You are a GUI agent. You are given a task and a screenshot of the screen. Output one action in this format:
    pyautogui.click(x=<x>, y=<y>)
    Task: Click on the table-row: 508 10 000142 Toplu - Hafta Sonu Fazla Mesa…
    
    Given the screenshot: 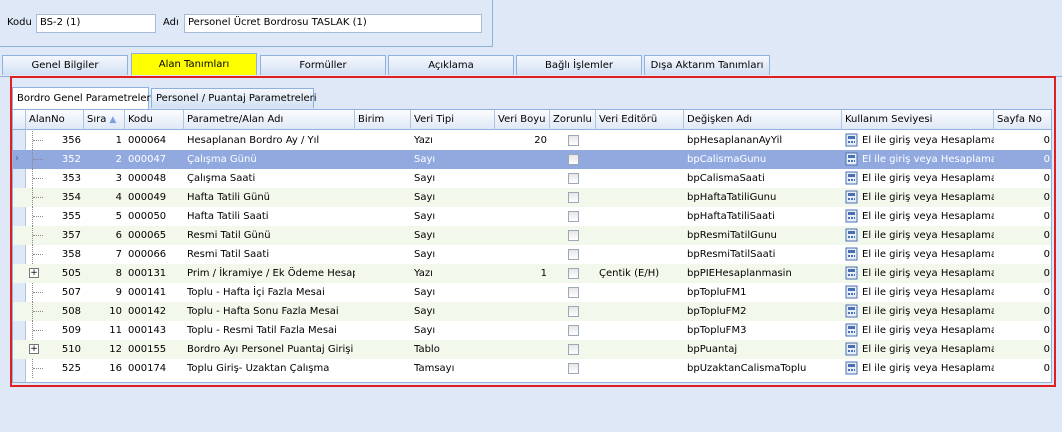 What is the action you would take?
    pyautogui.click(x=532, y=311)
    